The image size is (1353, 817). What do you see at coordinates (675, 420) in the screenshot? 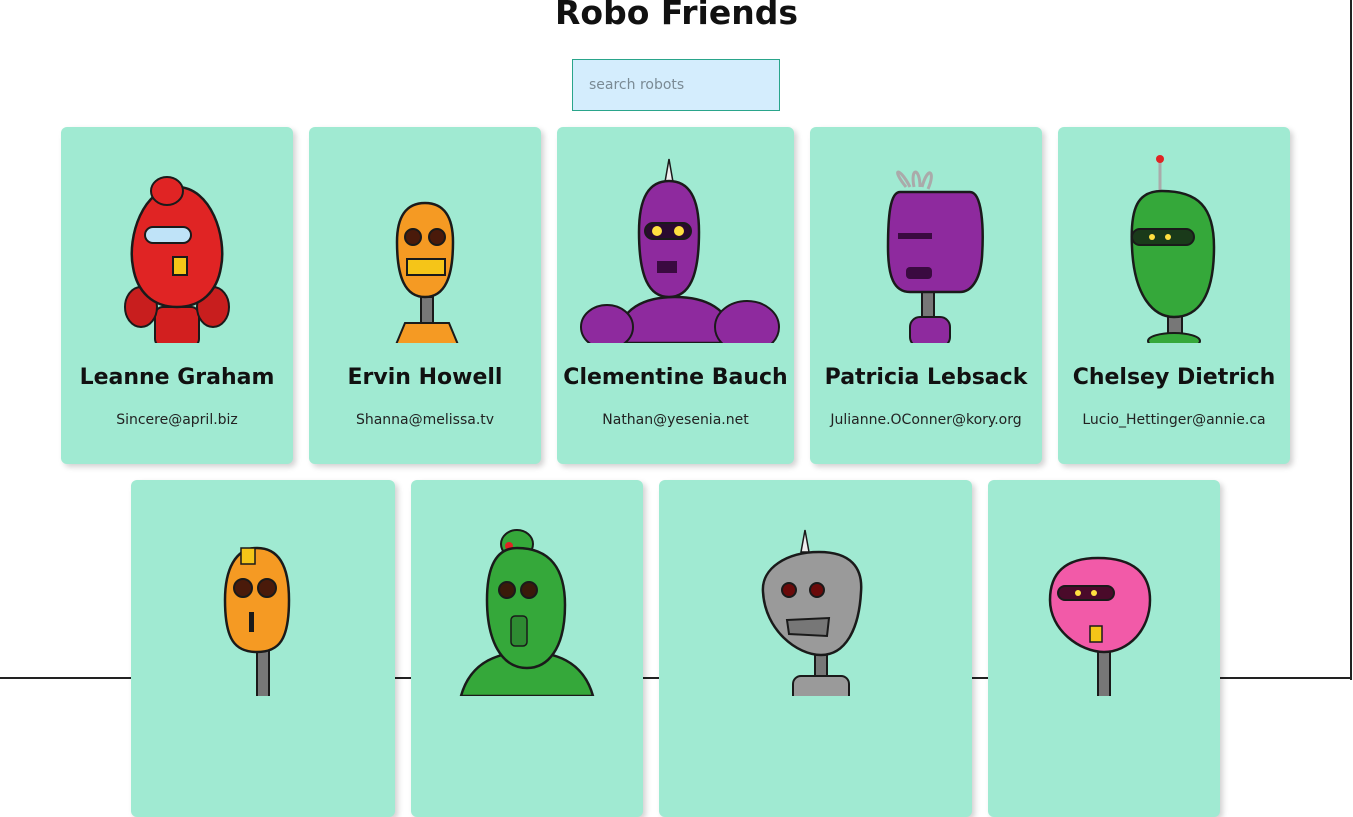
I see `robot-email: Nathan@yesenia.net` at bounding box center [675, 420].